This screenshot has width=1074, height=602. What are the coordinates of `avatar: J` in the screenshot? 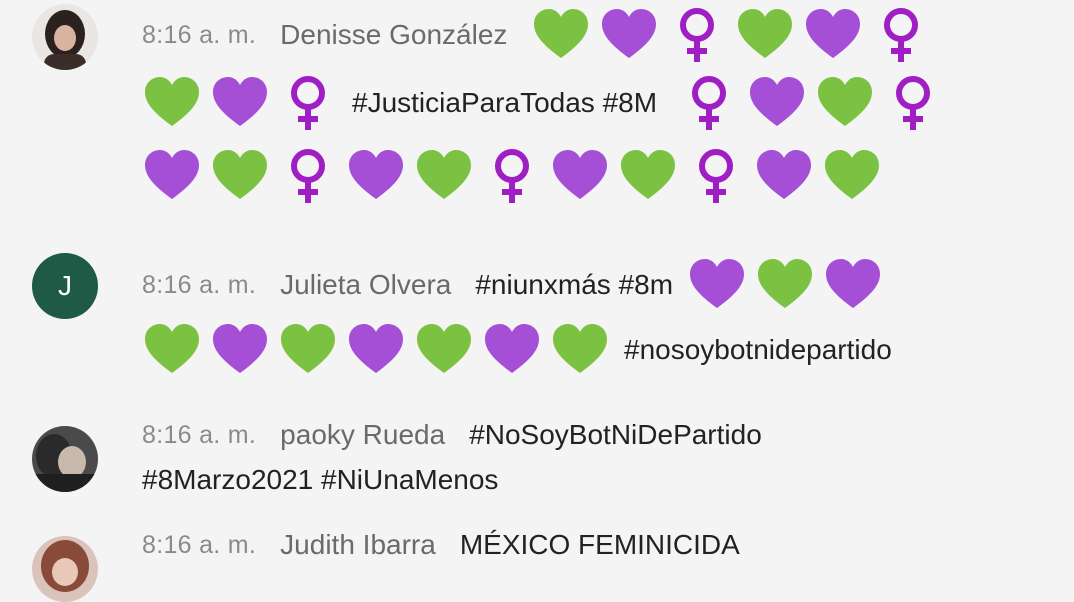 It's located at (65, 286).